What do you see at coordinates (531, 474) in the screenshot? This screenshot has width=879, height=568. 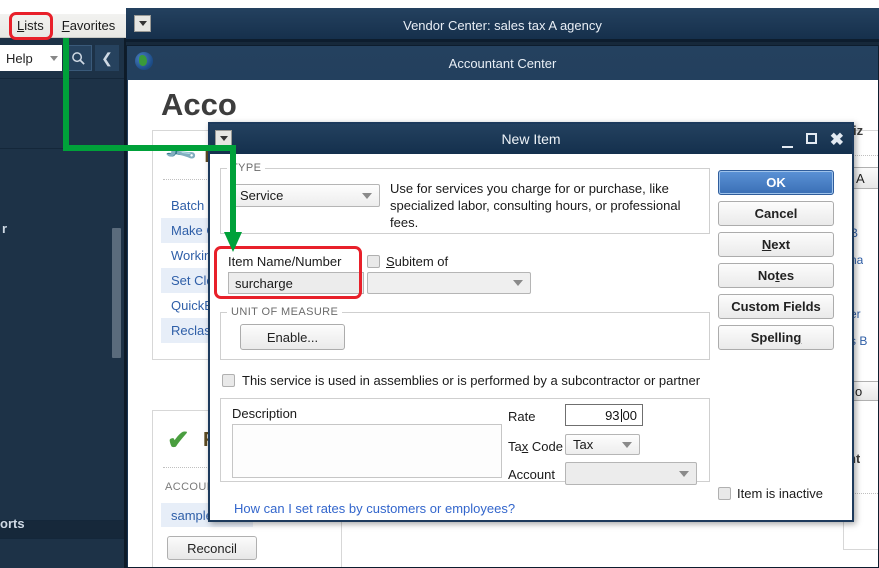 I see `account-label: Account` at bounding box center [531, 474].